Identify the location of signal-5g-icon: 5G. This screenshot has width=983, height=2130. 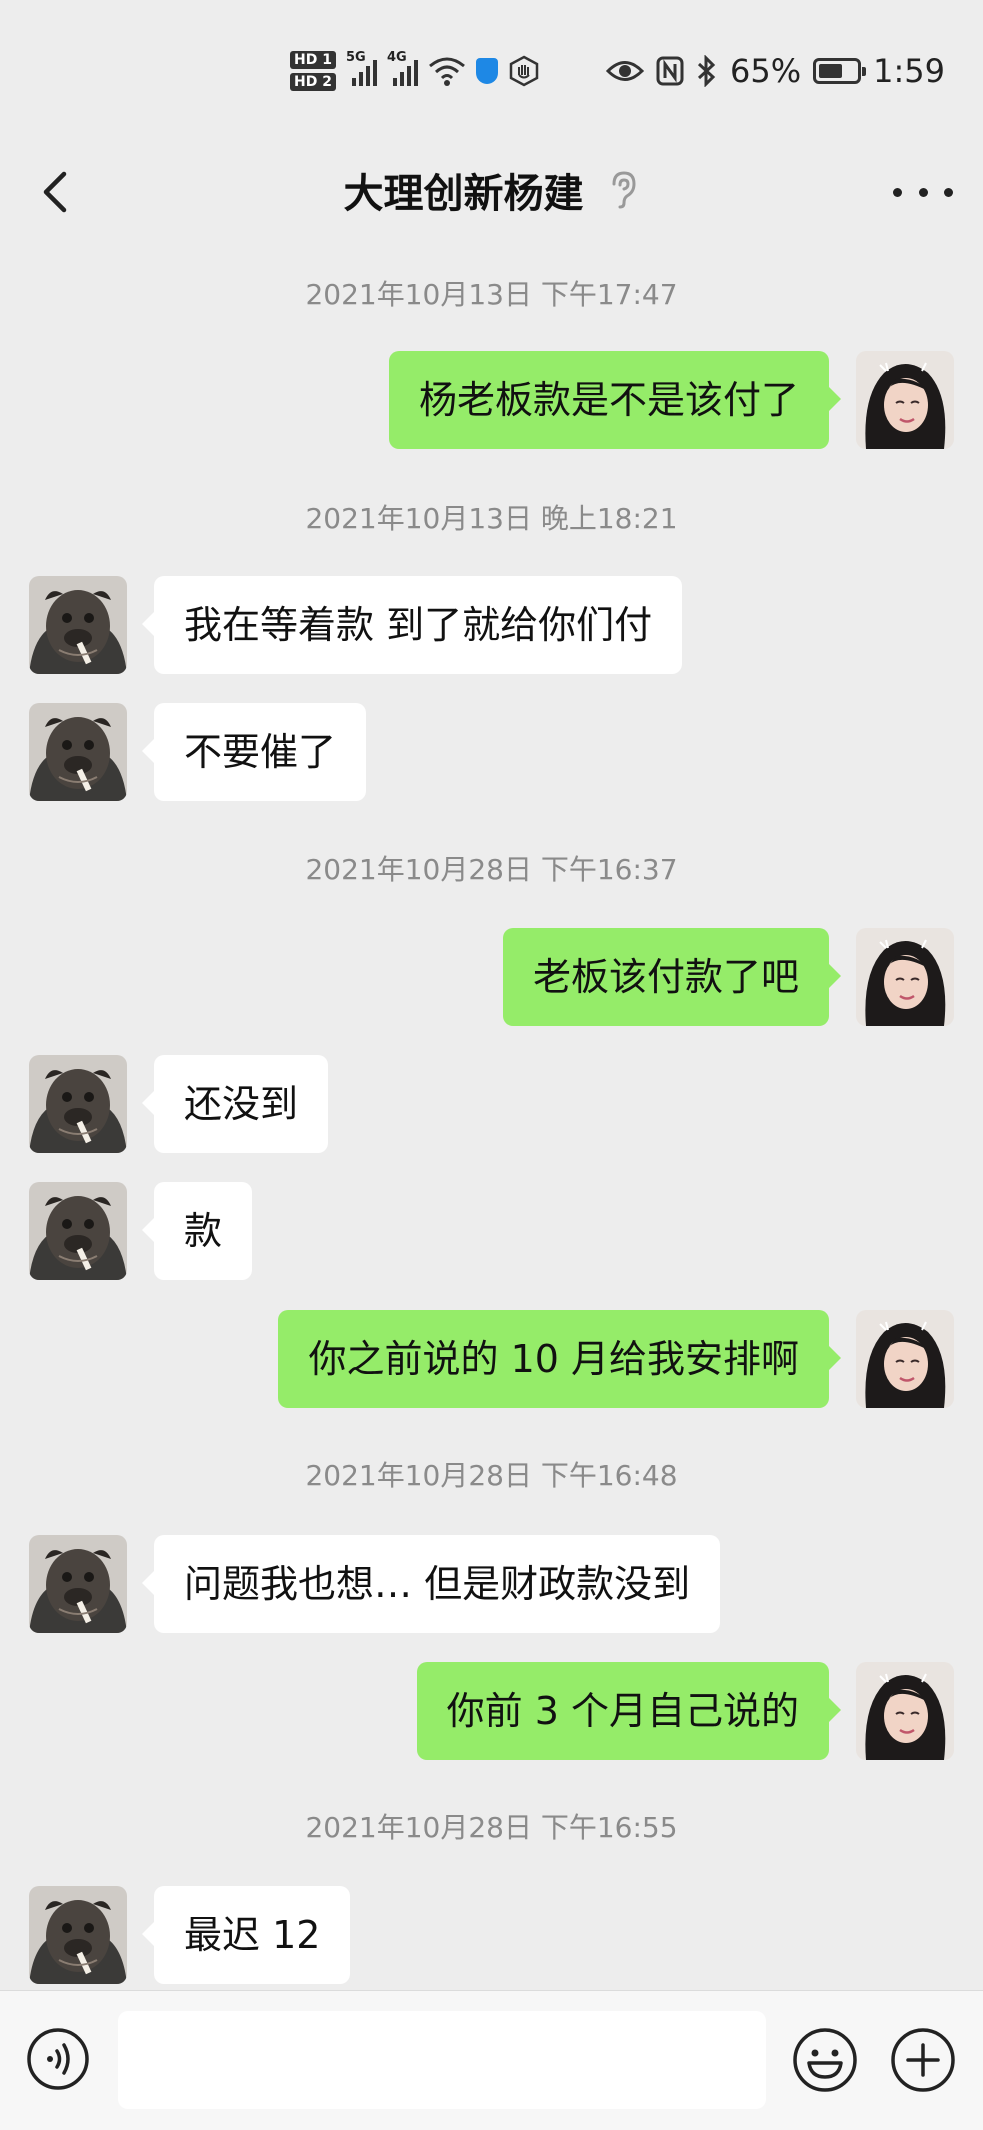
(361, 68).